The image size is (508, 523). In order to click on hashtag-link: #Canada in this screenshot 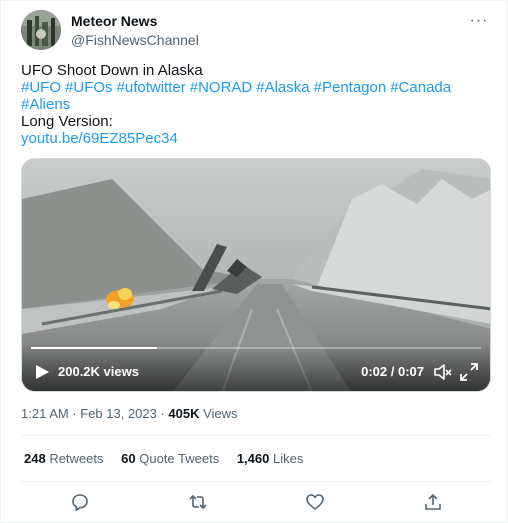, I will do `click(420, 87)`.